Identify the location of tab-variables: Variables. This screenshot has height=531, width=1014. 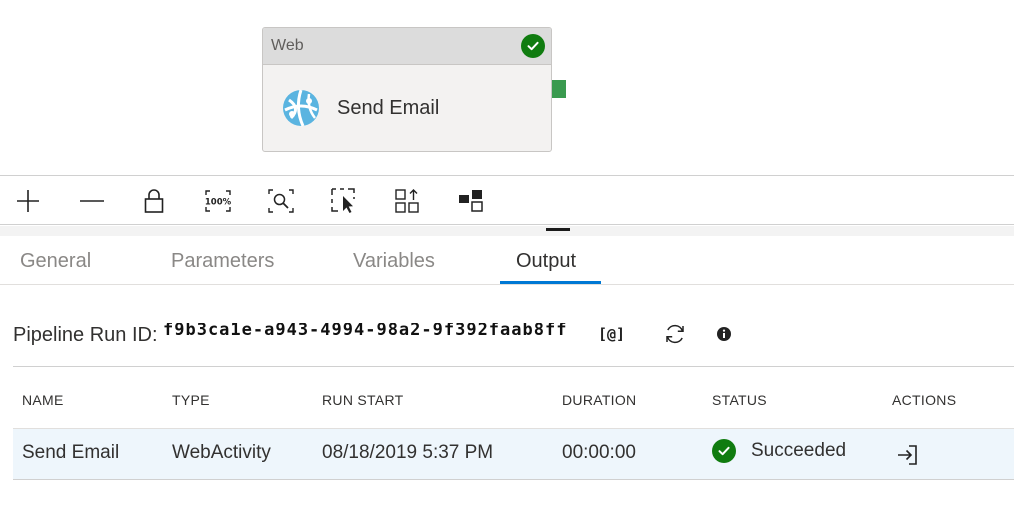
(394, 261).